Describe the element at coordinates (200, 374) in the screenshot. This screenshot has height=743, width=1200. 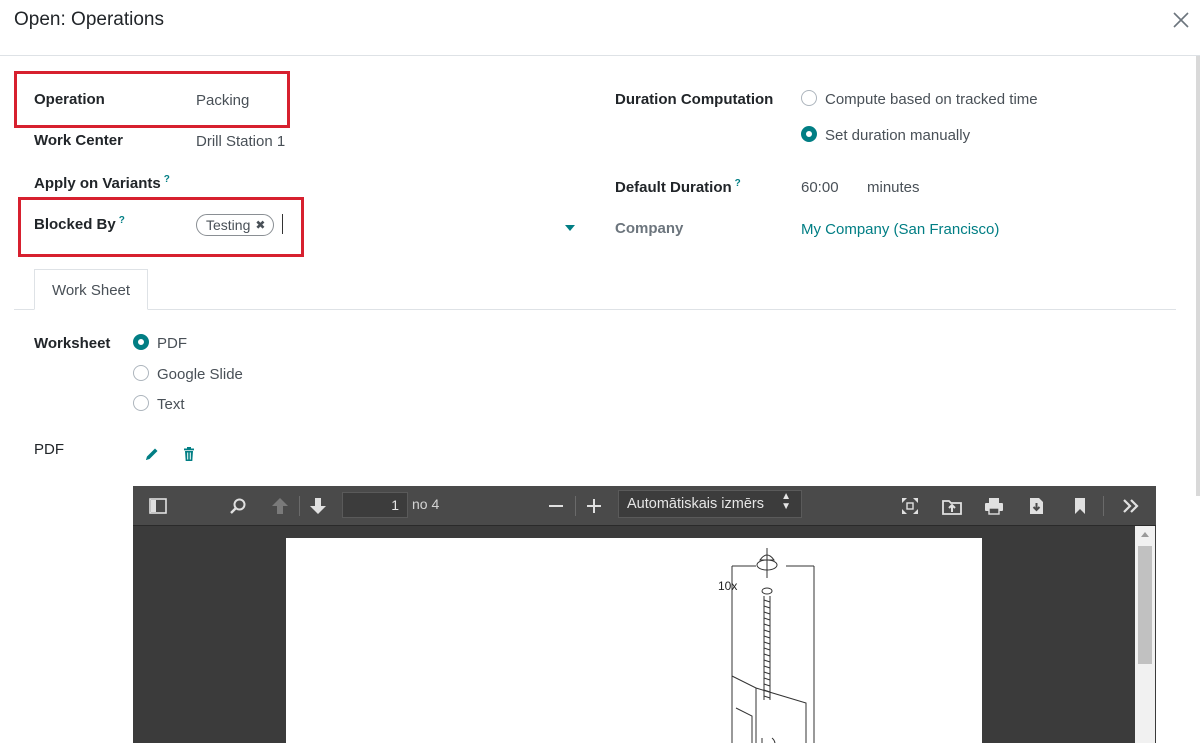
I see `radio-label-worksheet-google-slide: Google Slide` at that location.